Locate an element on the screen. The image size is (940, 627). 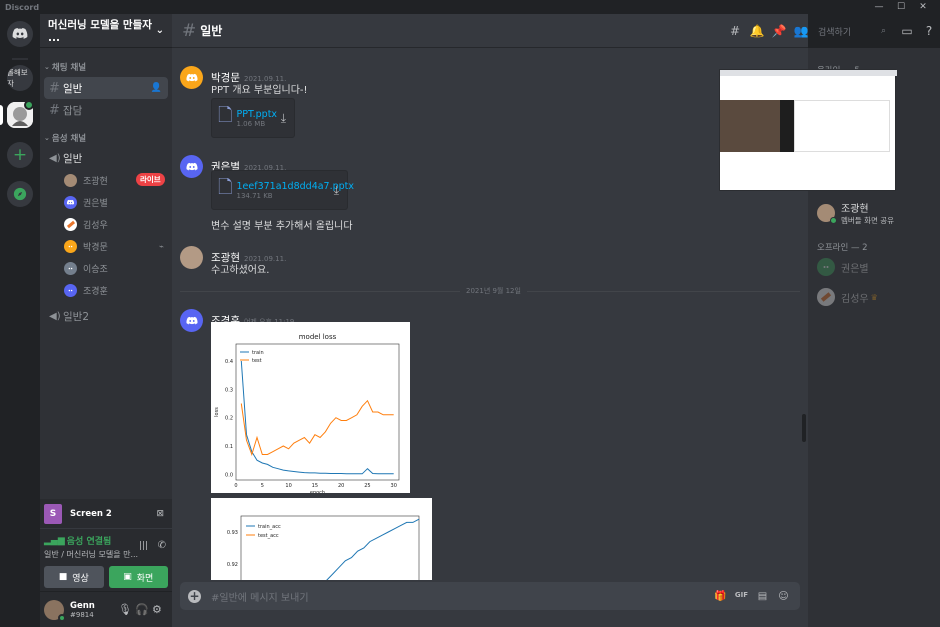
member-item: 조광현 멤버들 화면 공유 is located at coordinates (855, 213).